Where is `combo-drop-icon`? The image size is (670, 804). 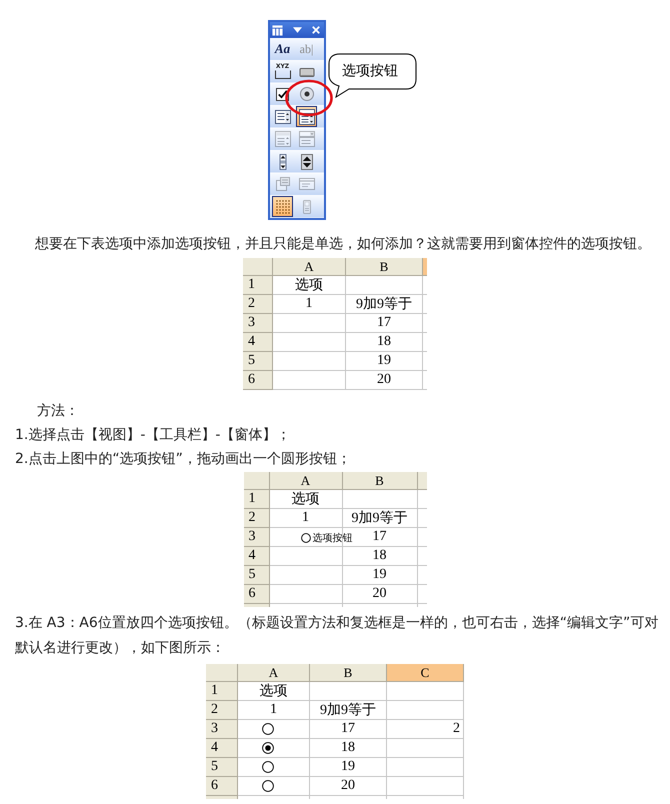
combo-drop-icon is located at coordinates (306, 139).